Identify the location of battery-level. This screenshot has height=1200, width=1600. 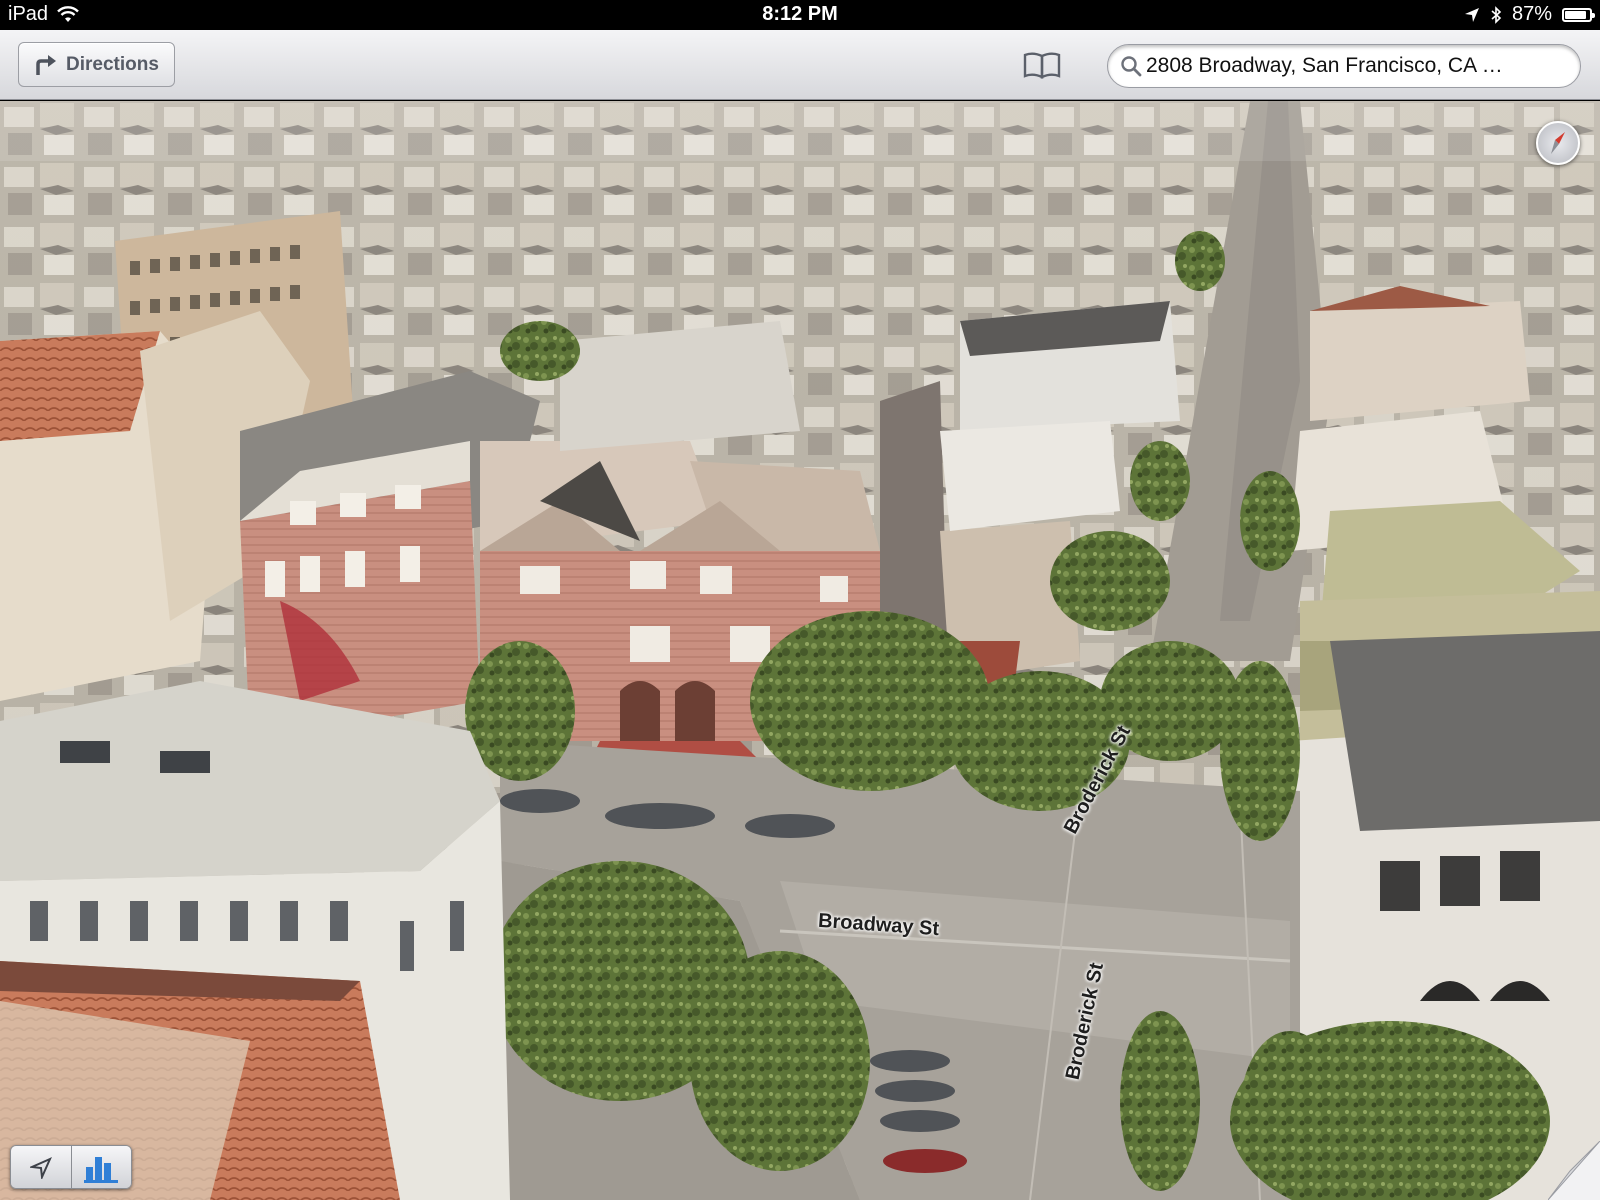
(1575, 14).